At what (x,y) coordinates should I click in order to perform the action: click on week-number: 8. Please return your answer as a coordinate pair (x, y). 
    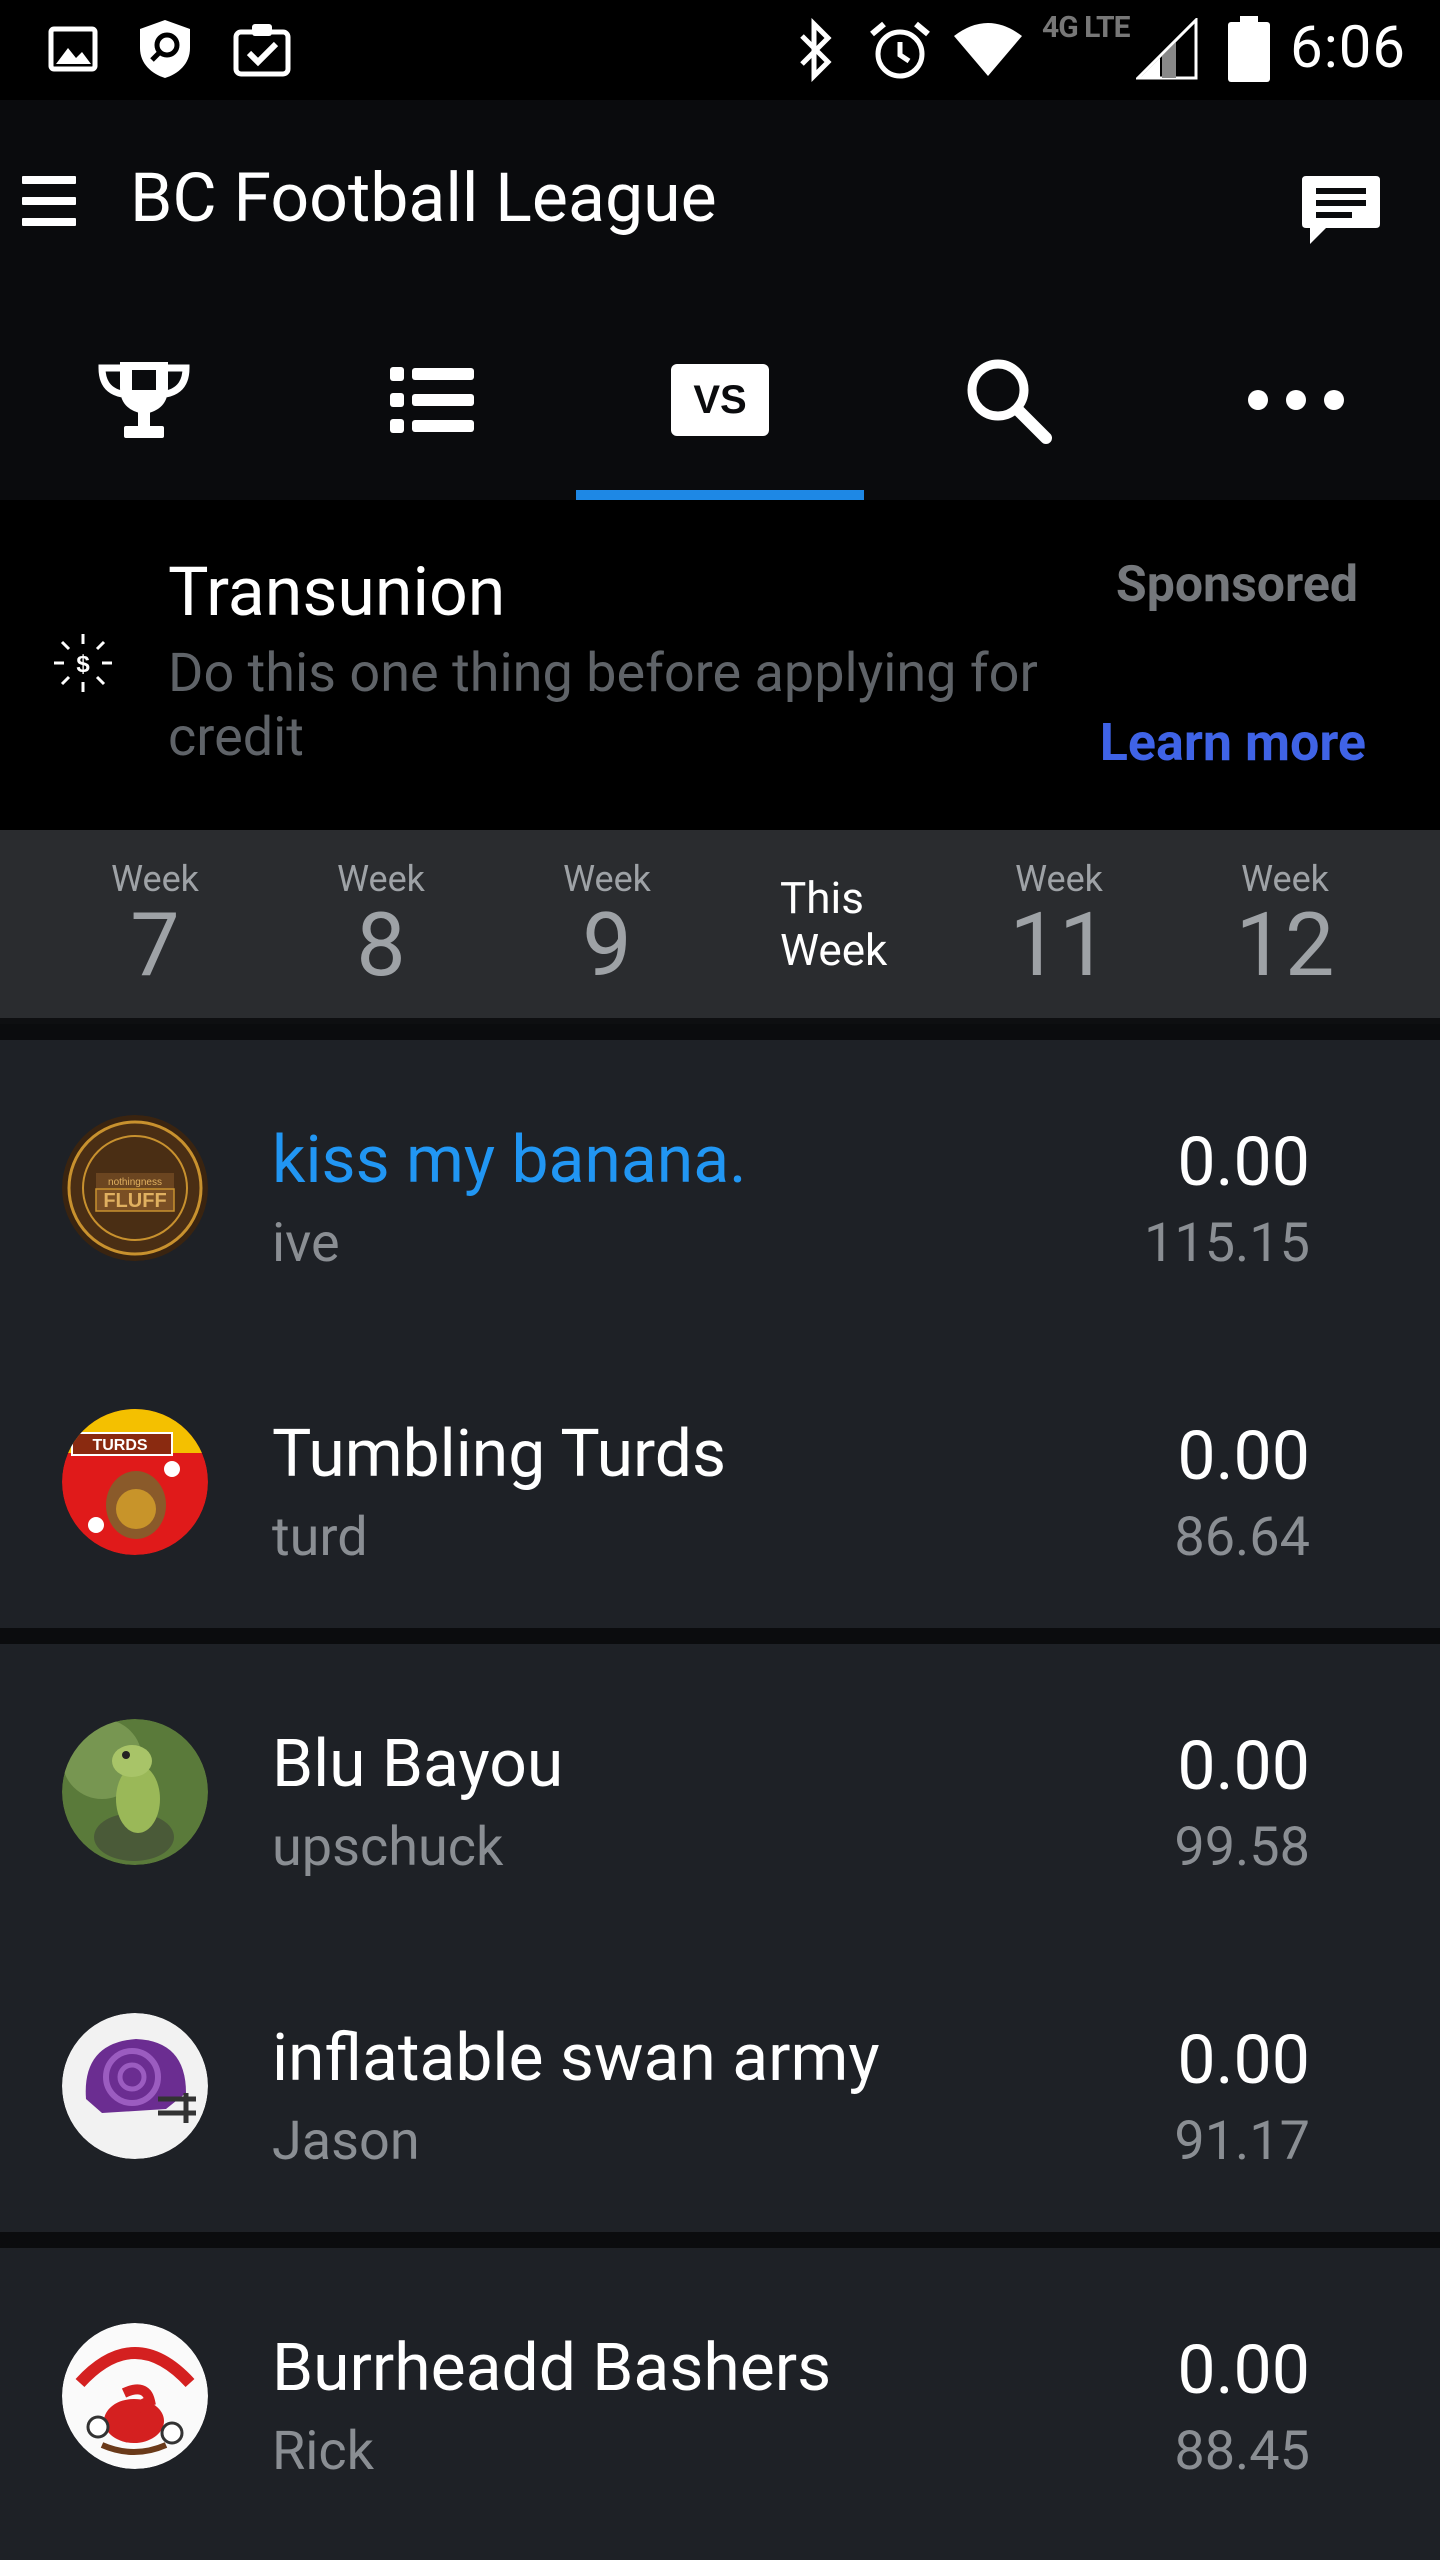
    Looking at the image, I should click on (381, 945).